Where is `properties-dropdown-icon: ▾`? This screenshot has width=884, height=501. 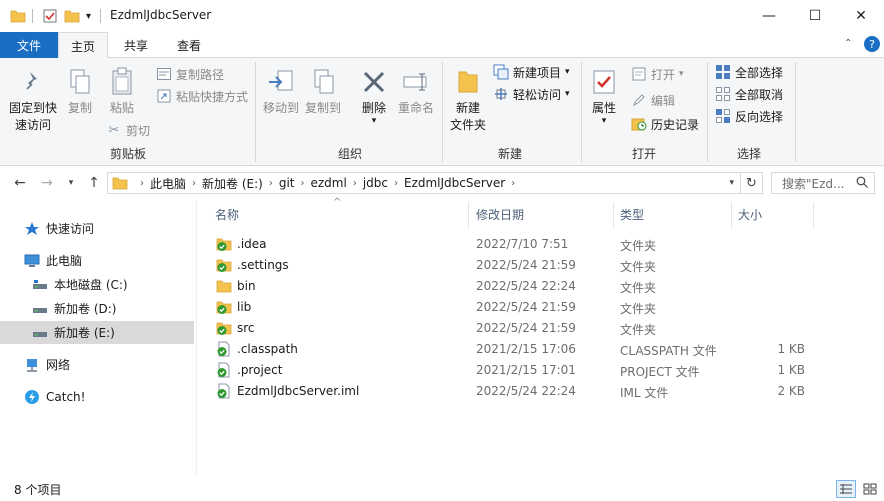 properties-dropdown-icon: ▾ is located at coordinates (604, 121).